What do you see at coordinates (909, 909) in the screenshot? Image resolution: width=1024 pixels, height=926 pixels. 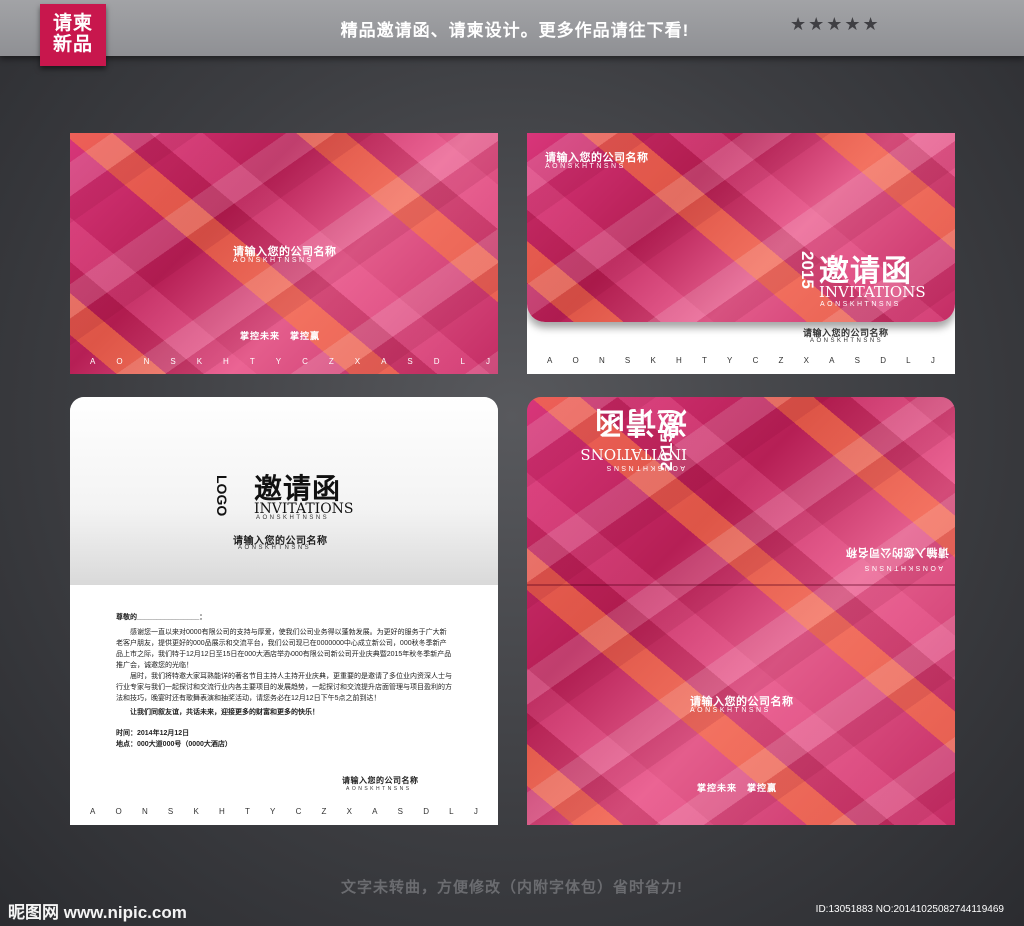 I see `image-id: ID:13051883 NO:20141025082744119469` at bounding box center [909, 909].